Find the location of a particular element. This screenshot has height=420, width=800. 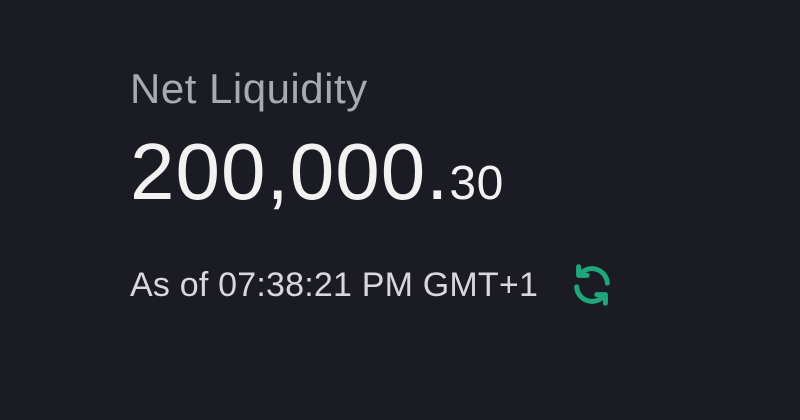

net-liquidity-value: 200,000.30 is located at coordinates (374, 183).